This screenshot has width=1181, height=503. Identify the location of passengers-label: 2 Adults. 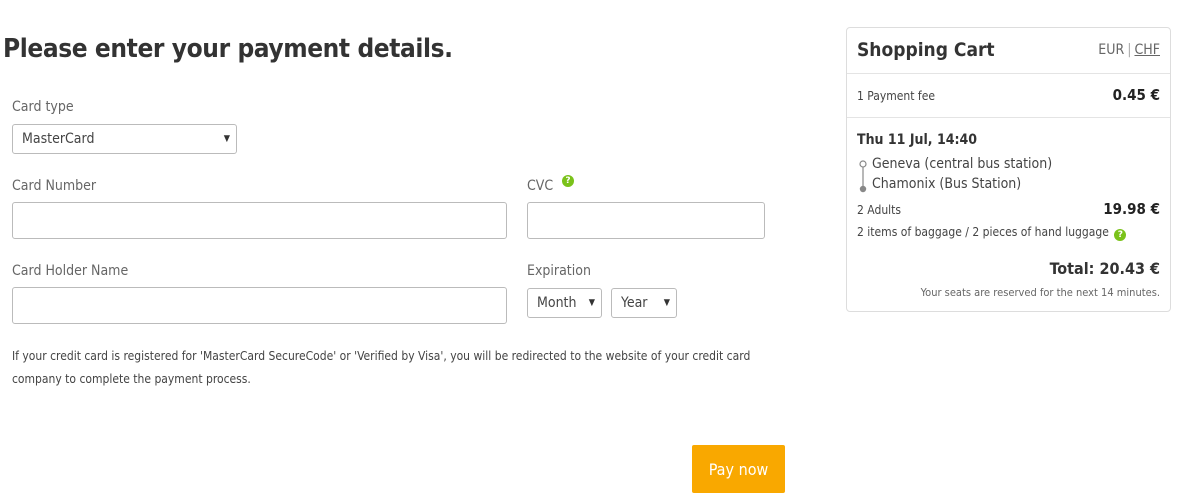
(879, 210).